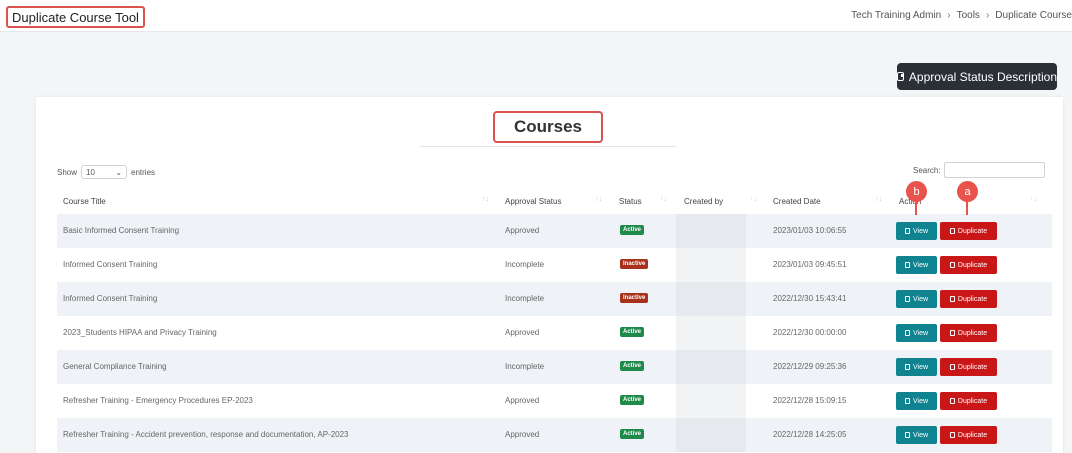 This screenshot has width=1072, height=453. What do you see at coordinates (896, 15) in the screenshot?
I see `breadcrumb-item-admin: Tech Training Admin` at bounding box center [896, 15].